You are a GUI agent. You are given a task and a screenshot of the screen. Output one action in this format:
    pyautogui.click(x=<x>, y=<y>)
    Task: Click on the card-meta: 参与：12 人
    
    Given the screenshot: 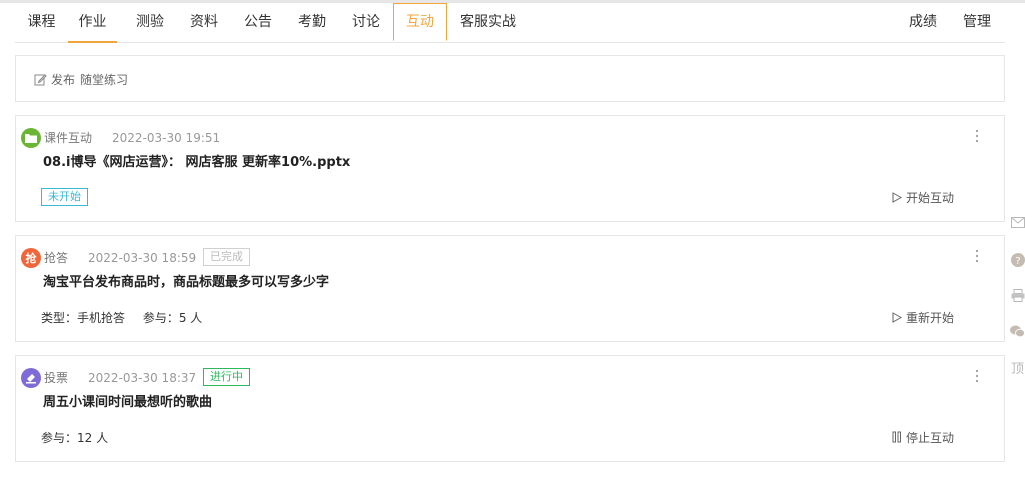 What is the action you would take?
    pyautogui.click(x=74, y=438)
    